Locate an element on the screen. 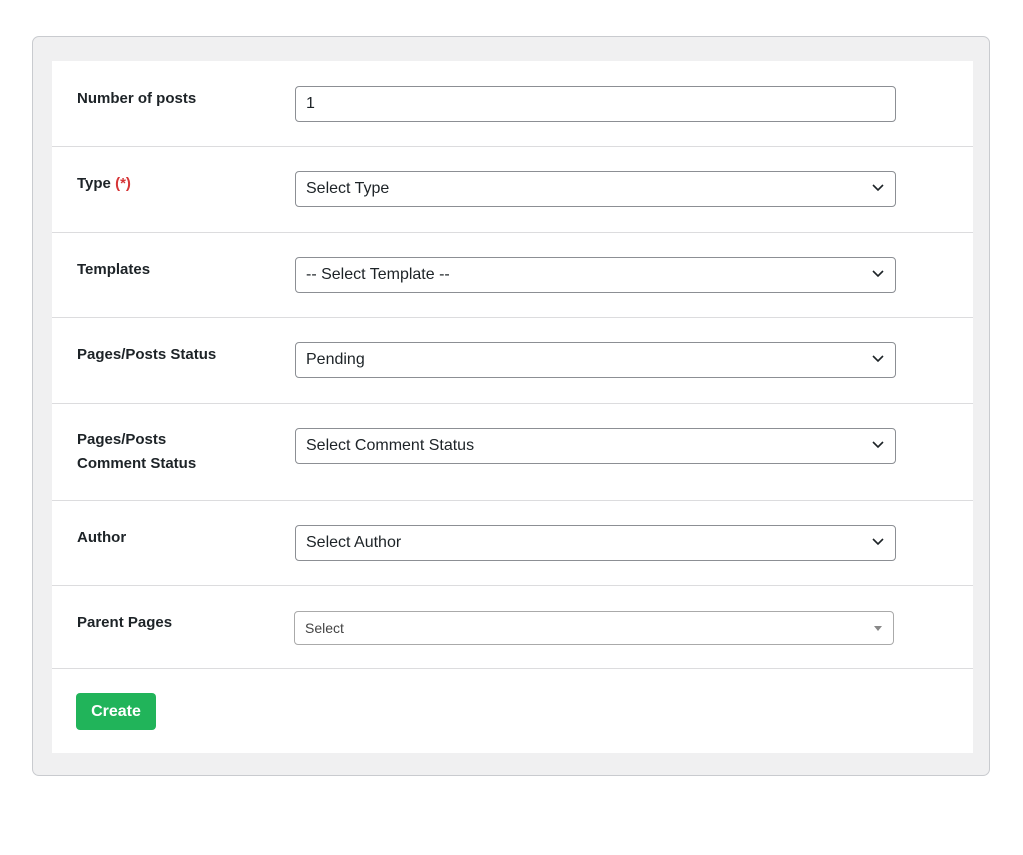 The image size is (1023, 855). form-row-status: Pages/Posts Status Pending is located at coordinates (512, 361).